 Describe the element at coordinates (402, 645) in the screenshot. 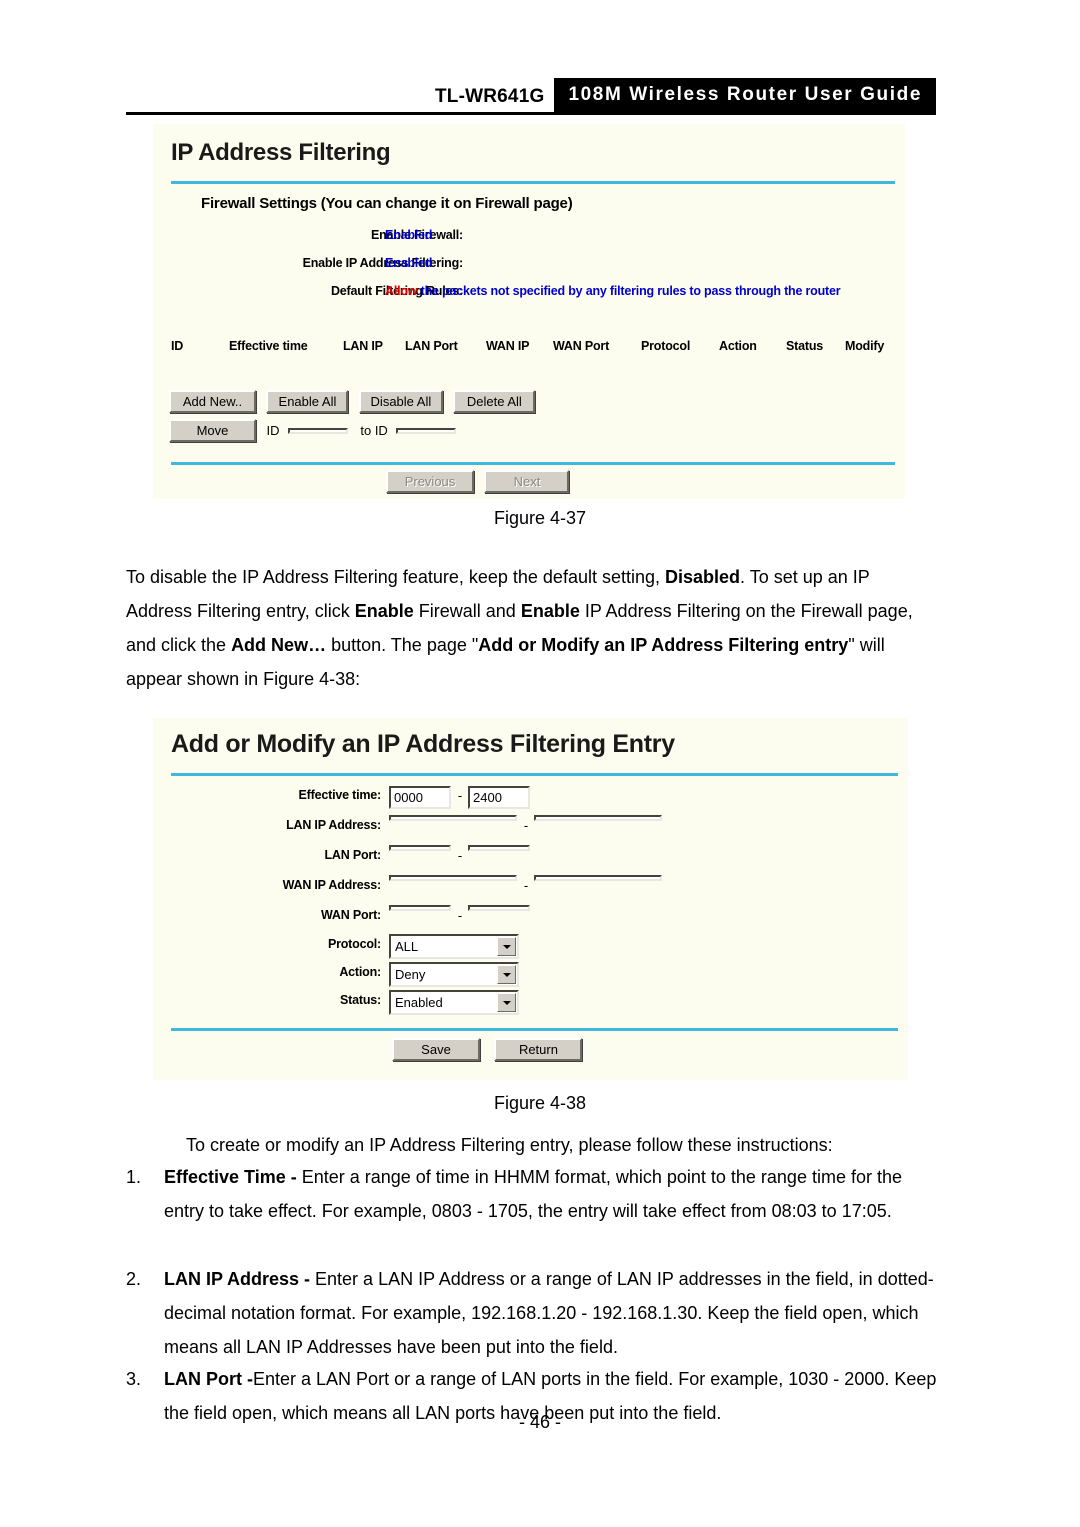

I see `para-text-5: button. The page "` at that location.